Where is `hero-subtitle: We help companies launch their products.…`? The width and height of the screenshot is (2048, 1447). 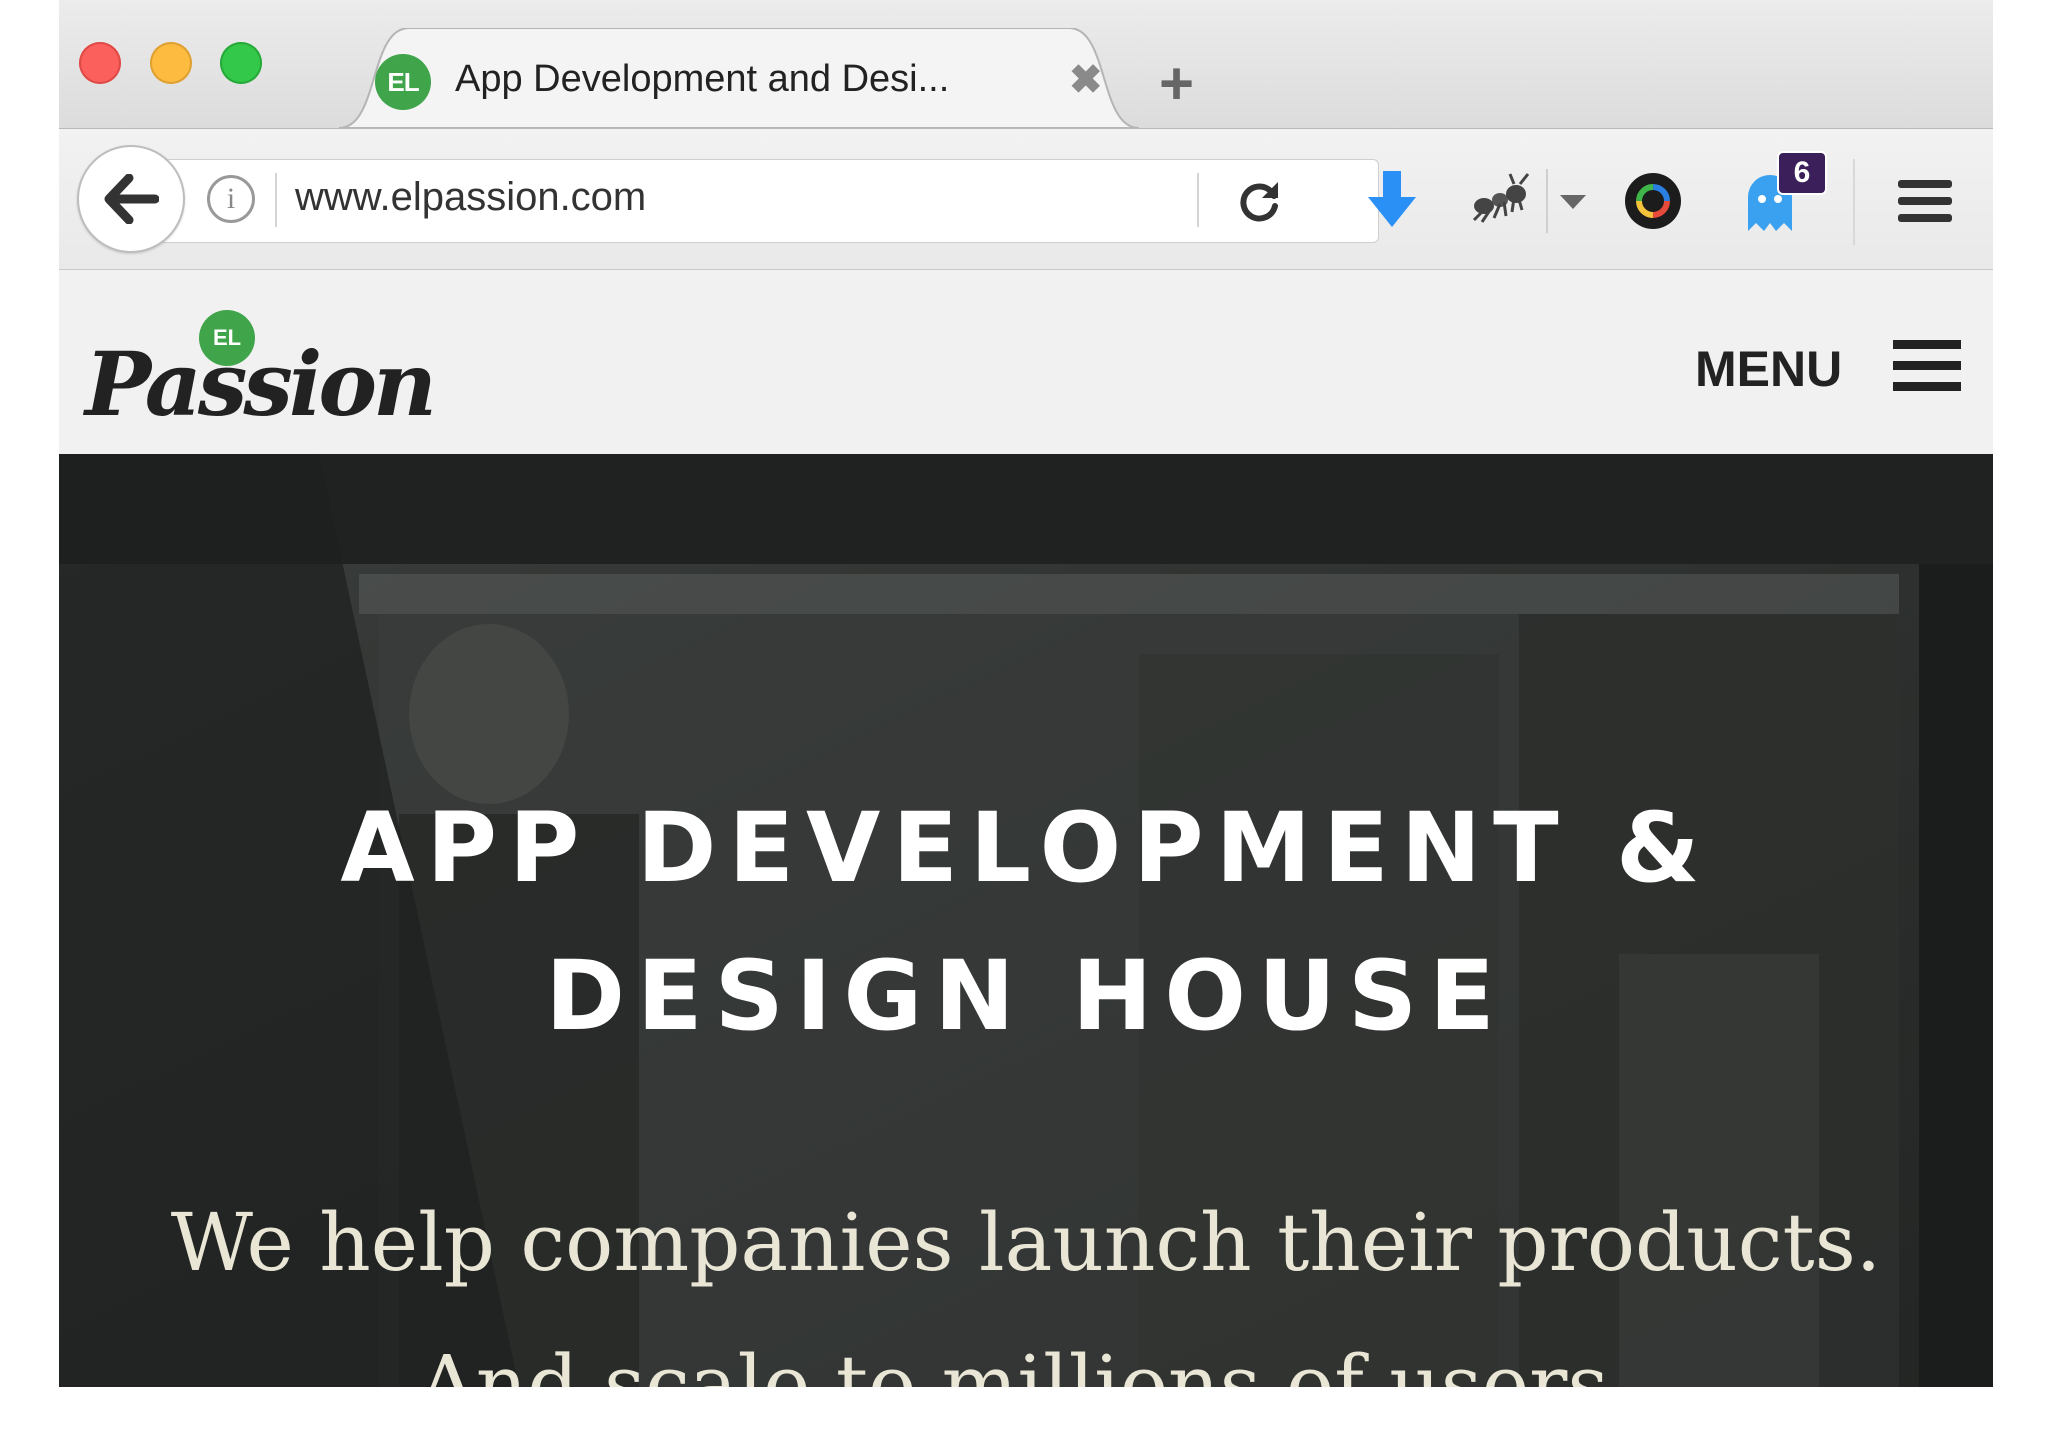 hero-subtitle: We help companies launch their products.… is located at coordinates (1026, 1279).